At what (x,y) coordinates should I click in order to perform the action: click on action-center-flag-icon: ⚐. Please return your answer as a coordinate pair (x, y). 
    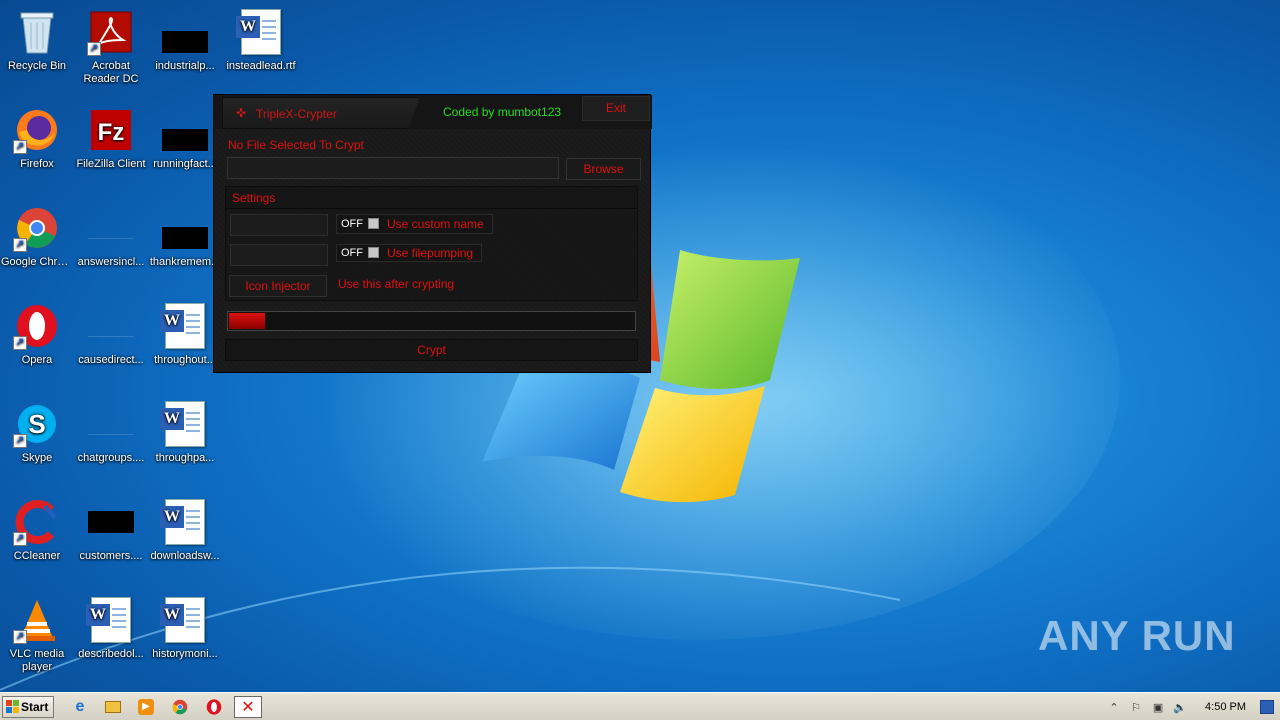
    Looking at the image, I should click on (1136, 707).